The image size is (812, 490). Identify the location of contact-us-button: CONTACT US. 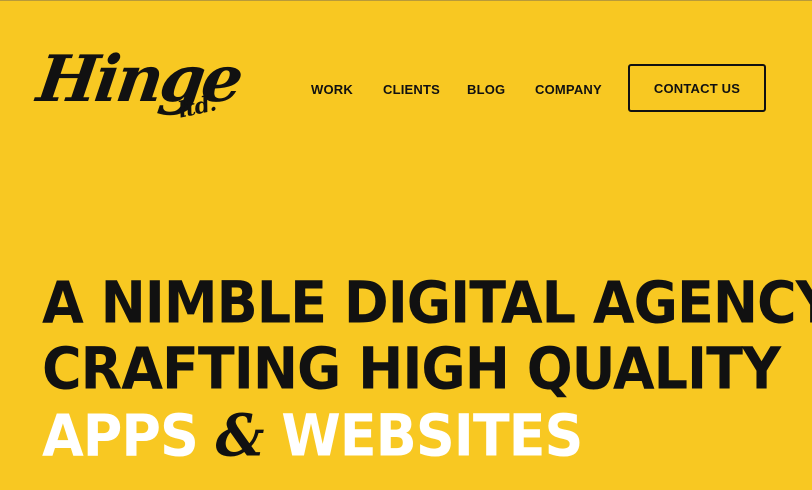
(697, 88).